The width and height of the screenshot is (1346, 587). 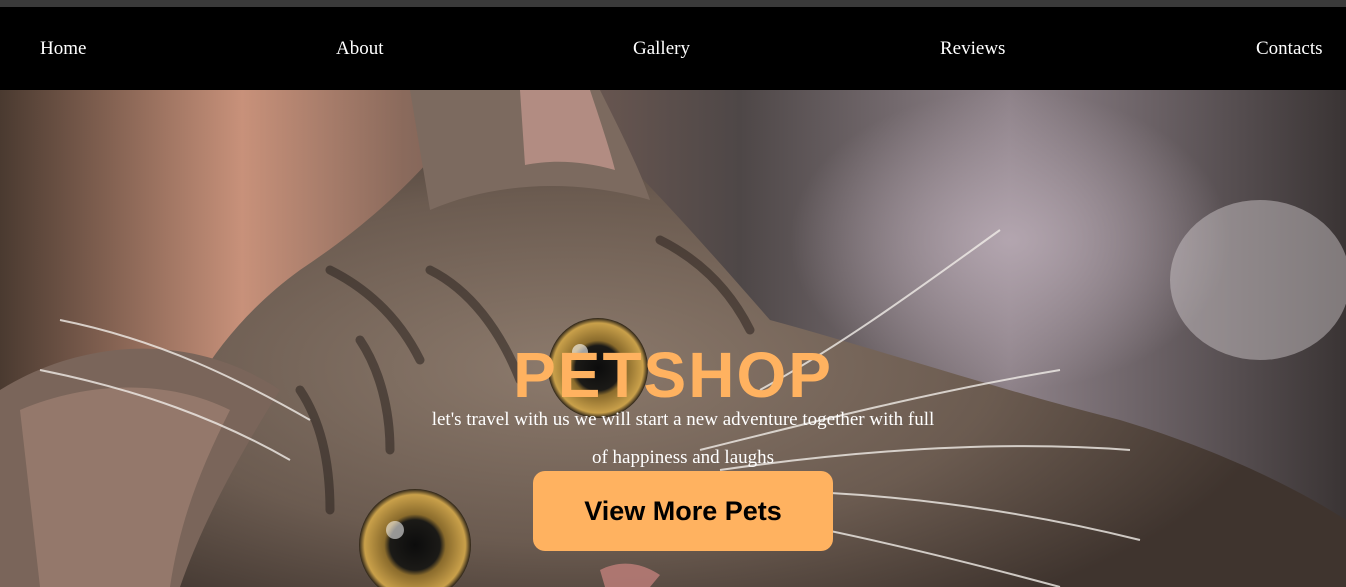 I want to click on main-navigation: Home About Gallery Reviews Contacts, so click(x=673, y=48).